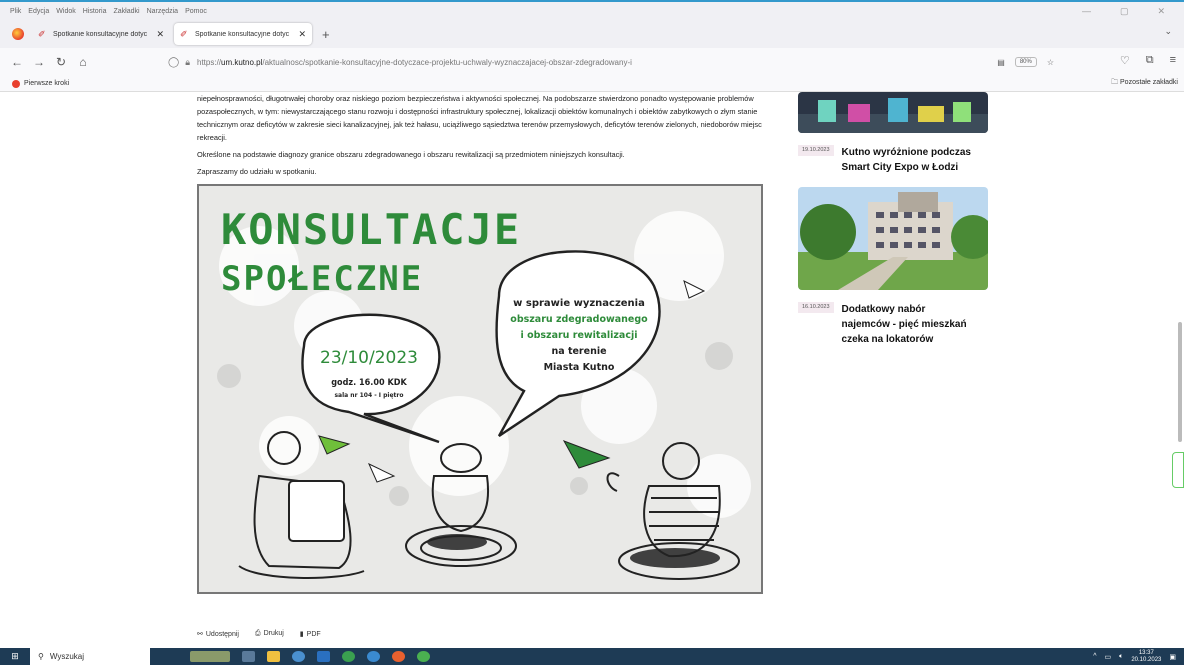 This screenshot has height=665, width=1184. What do you see at coordinates (301, 634) in the screenshot?
I see `pdf-icon: ▮` at bounding box center [301, 634].